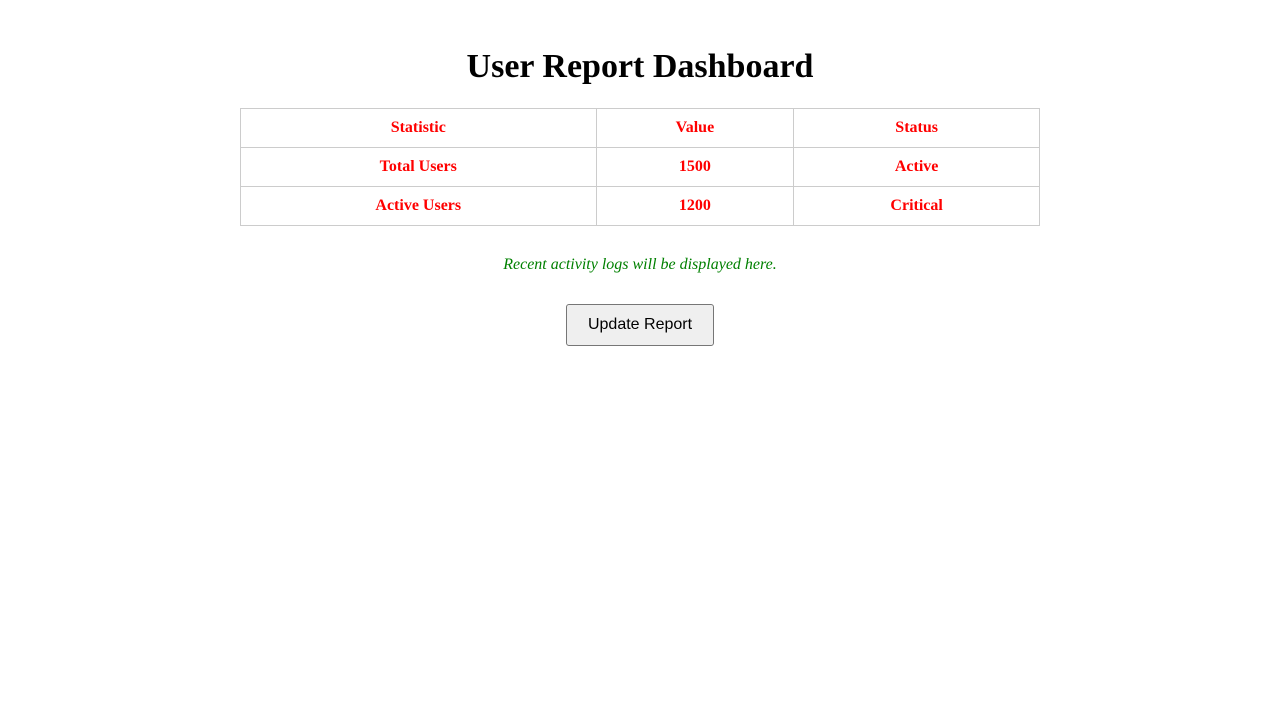  Describe the element at coordinates (640, 325) in the screenshot. I see `update-report-button: Update Report` at that location.